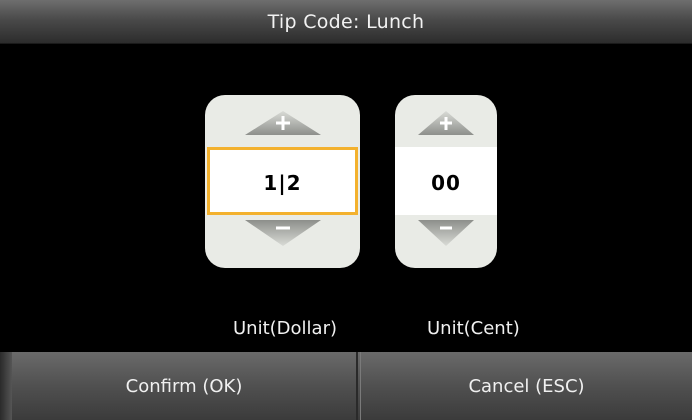 Image resolution: width=692 pixels, height=420 pixels. I want to click on cent-decrement-button, so click(446, 236).